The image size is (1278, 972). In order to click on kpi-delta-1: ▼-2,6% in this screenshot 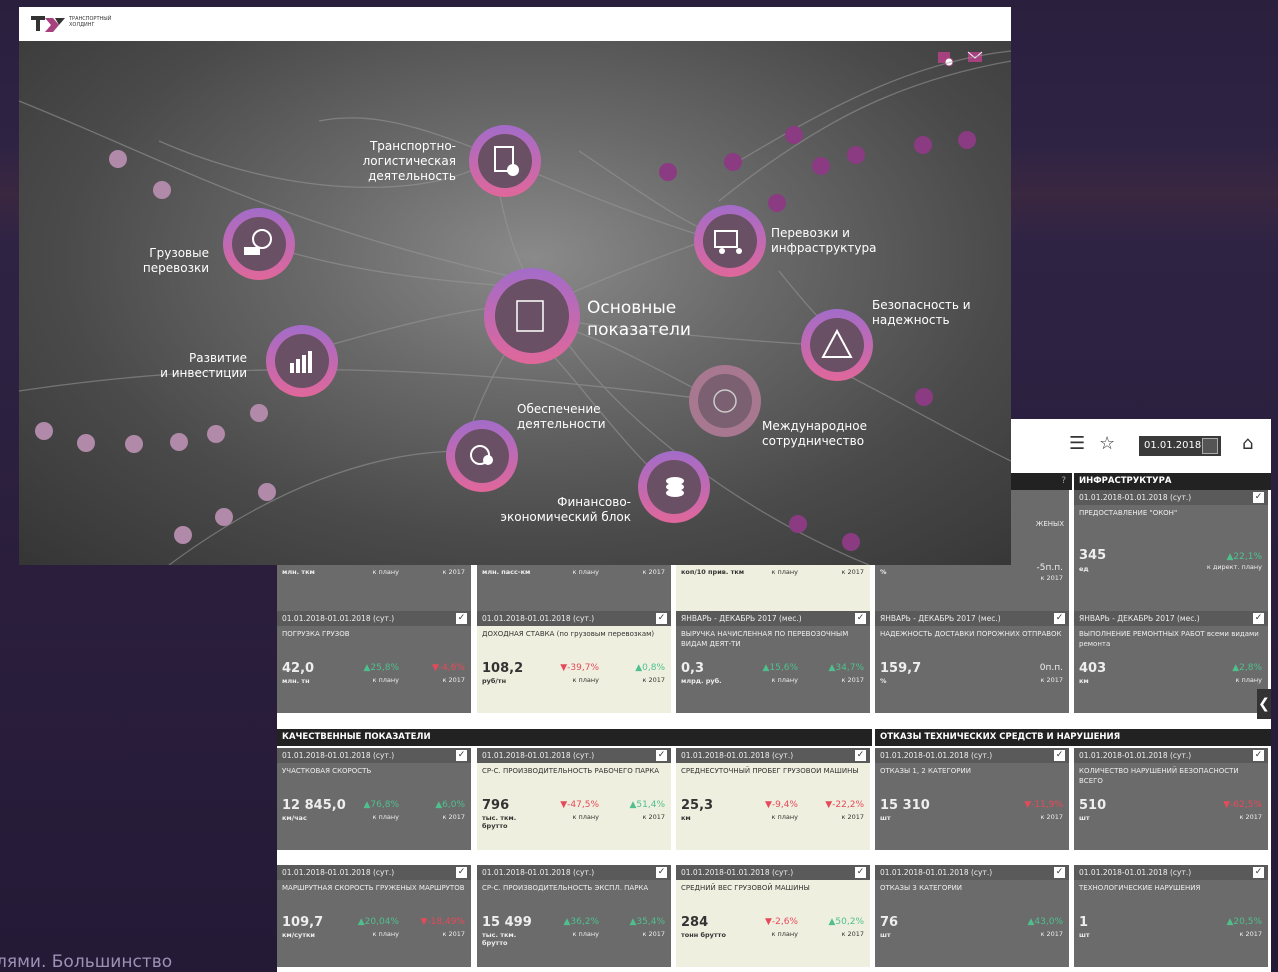, I will do `click(781, 922)`.